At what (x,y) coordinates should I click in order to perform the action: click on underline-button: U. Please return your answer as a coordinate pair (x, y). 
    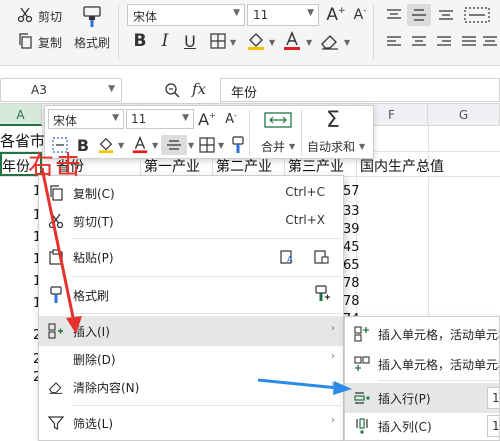
    Looking at the image, I should click on (190, 41).